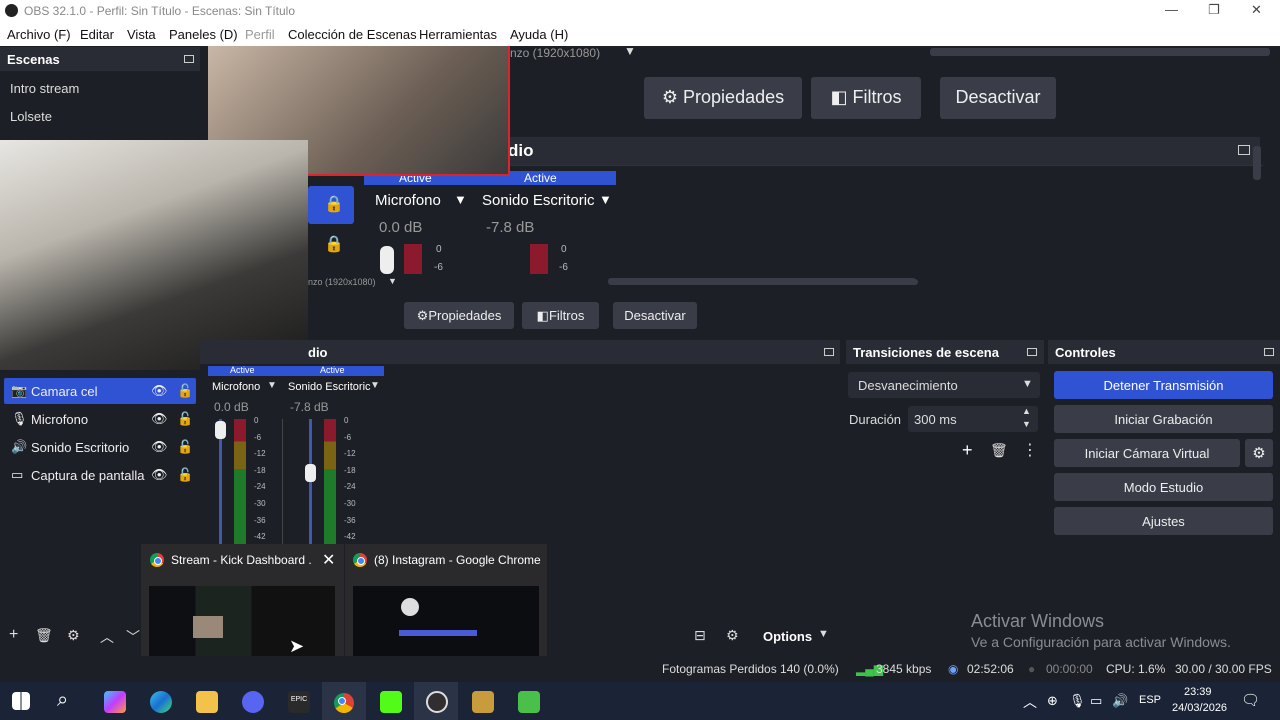 This screenshot has width=1280, height=720. Describe the element at coordinates (1214, 10) in the screenshot. I see `maximize-button: ❐` at that location.